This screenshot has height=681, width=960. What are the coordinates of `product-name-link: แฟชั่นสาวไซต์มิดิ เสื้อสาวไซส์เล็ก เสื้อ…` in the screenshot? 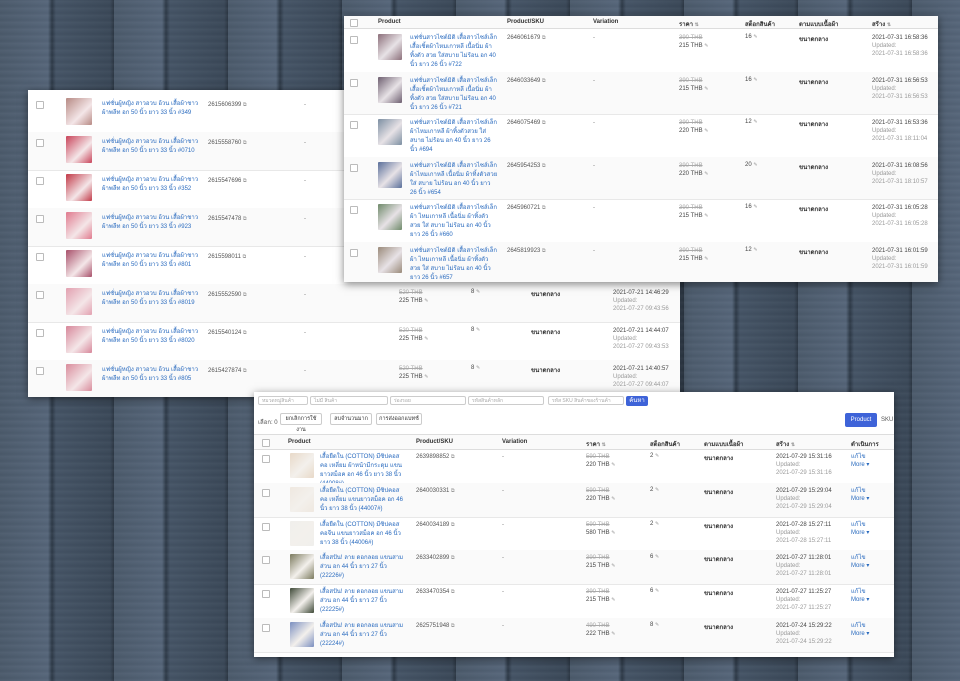 It's located at (454, 95).